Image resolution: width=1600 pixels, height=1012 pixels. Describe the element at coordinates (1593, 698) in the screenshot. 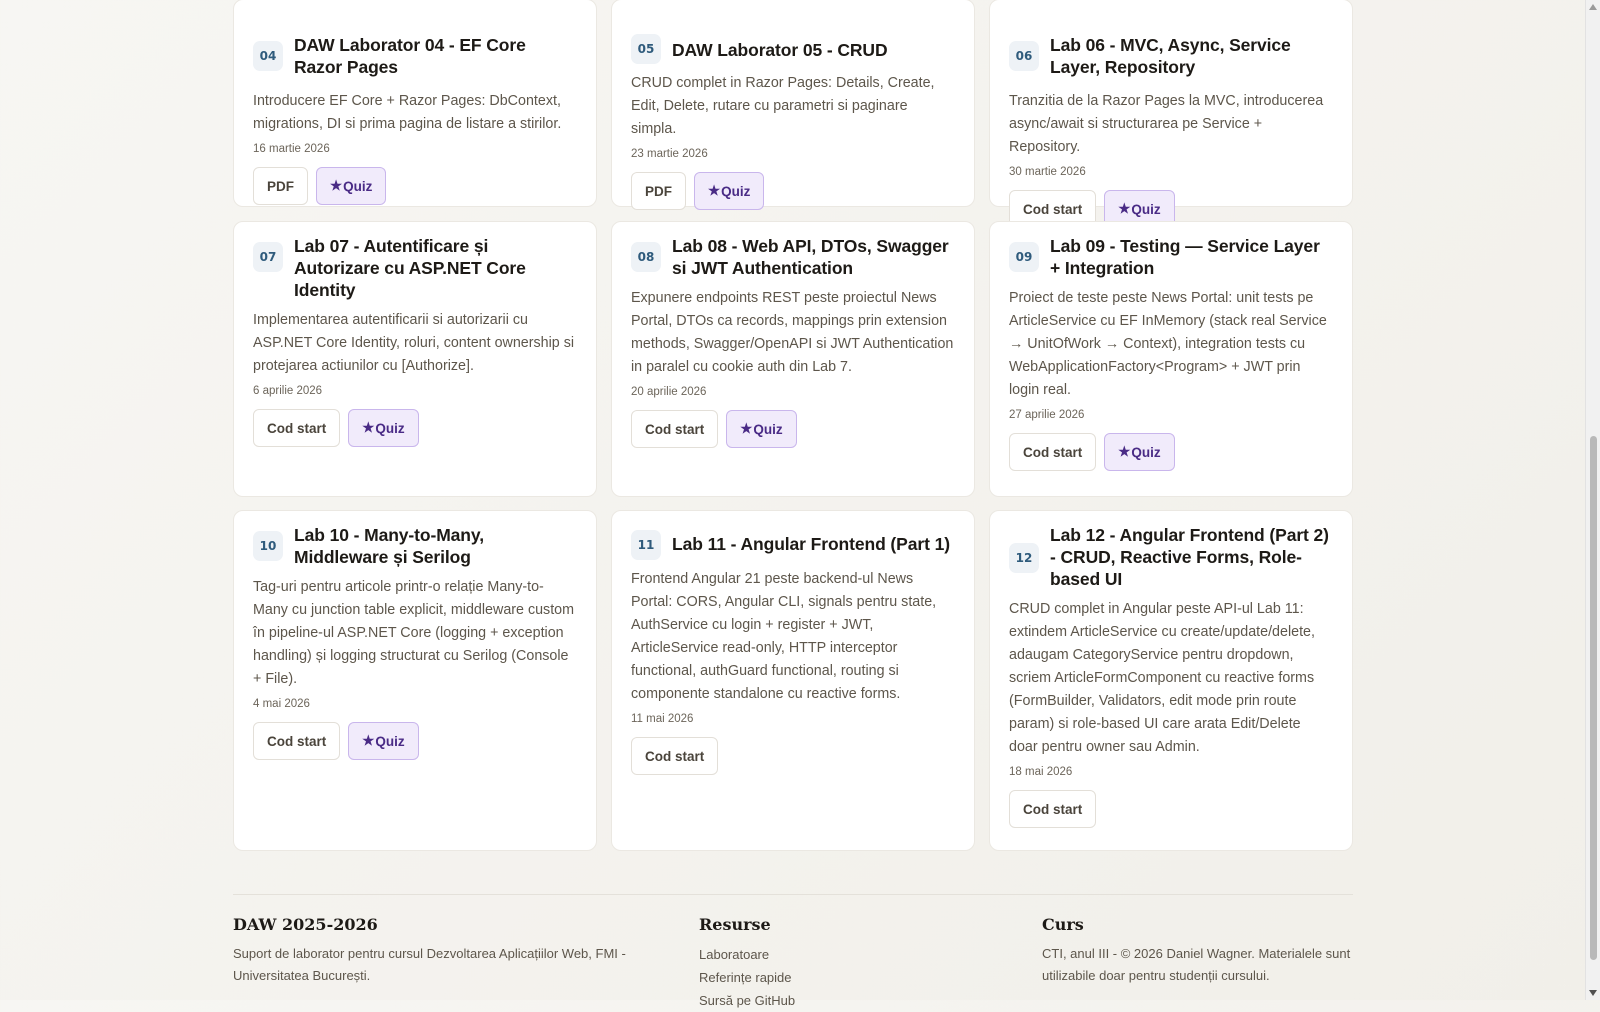

I see `scrollbar-thumb` at that location.